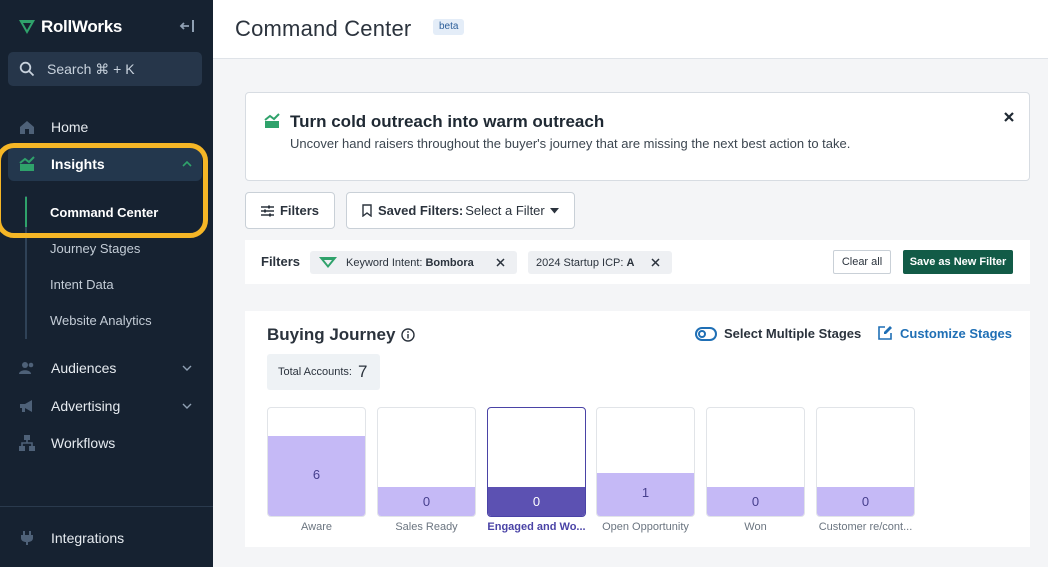  Describe the element at coordinates (331, 334) in the screenshot. I see `buying-journey-title-text: Buying Journey` at that location.